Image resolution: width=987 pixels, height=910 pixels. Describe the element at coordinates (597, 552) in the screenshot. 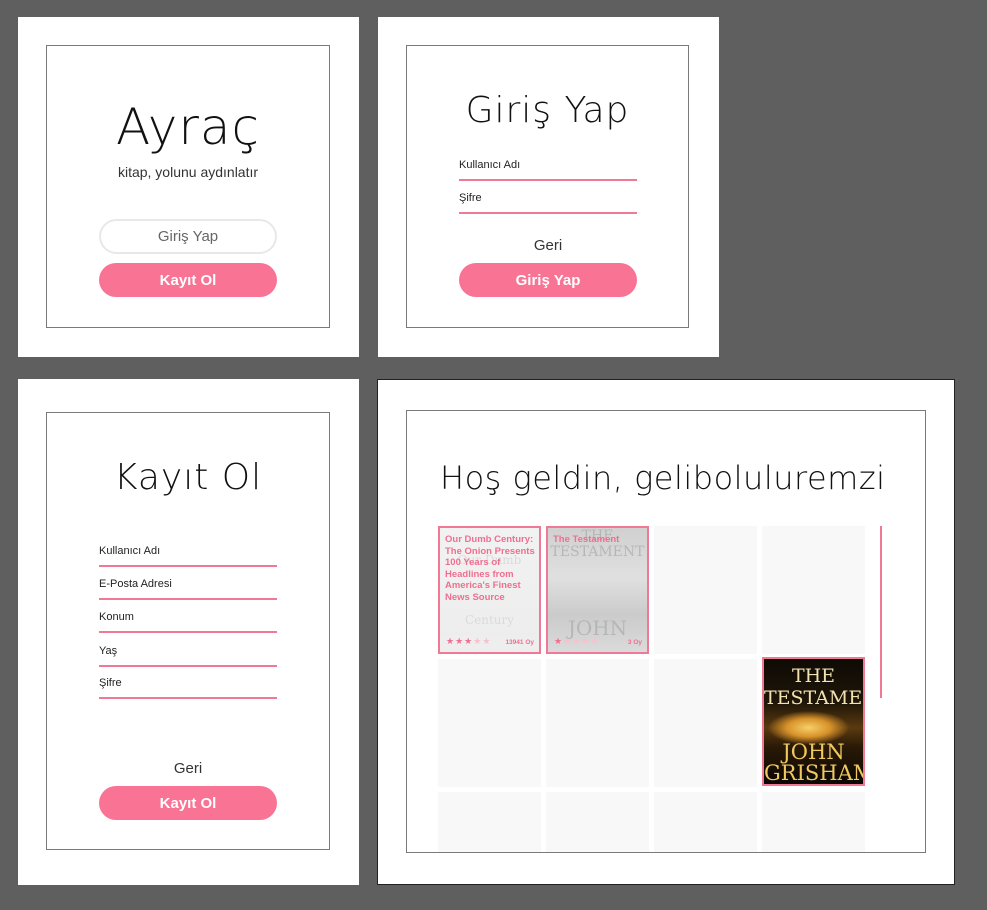

I see `ghost-cover-middle: TESTAMENT` at that location.